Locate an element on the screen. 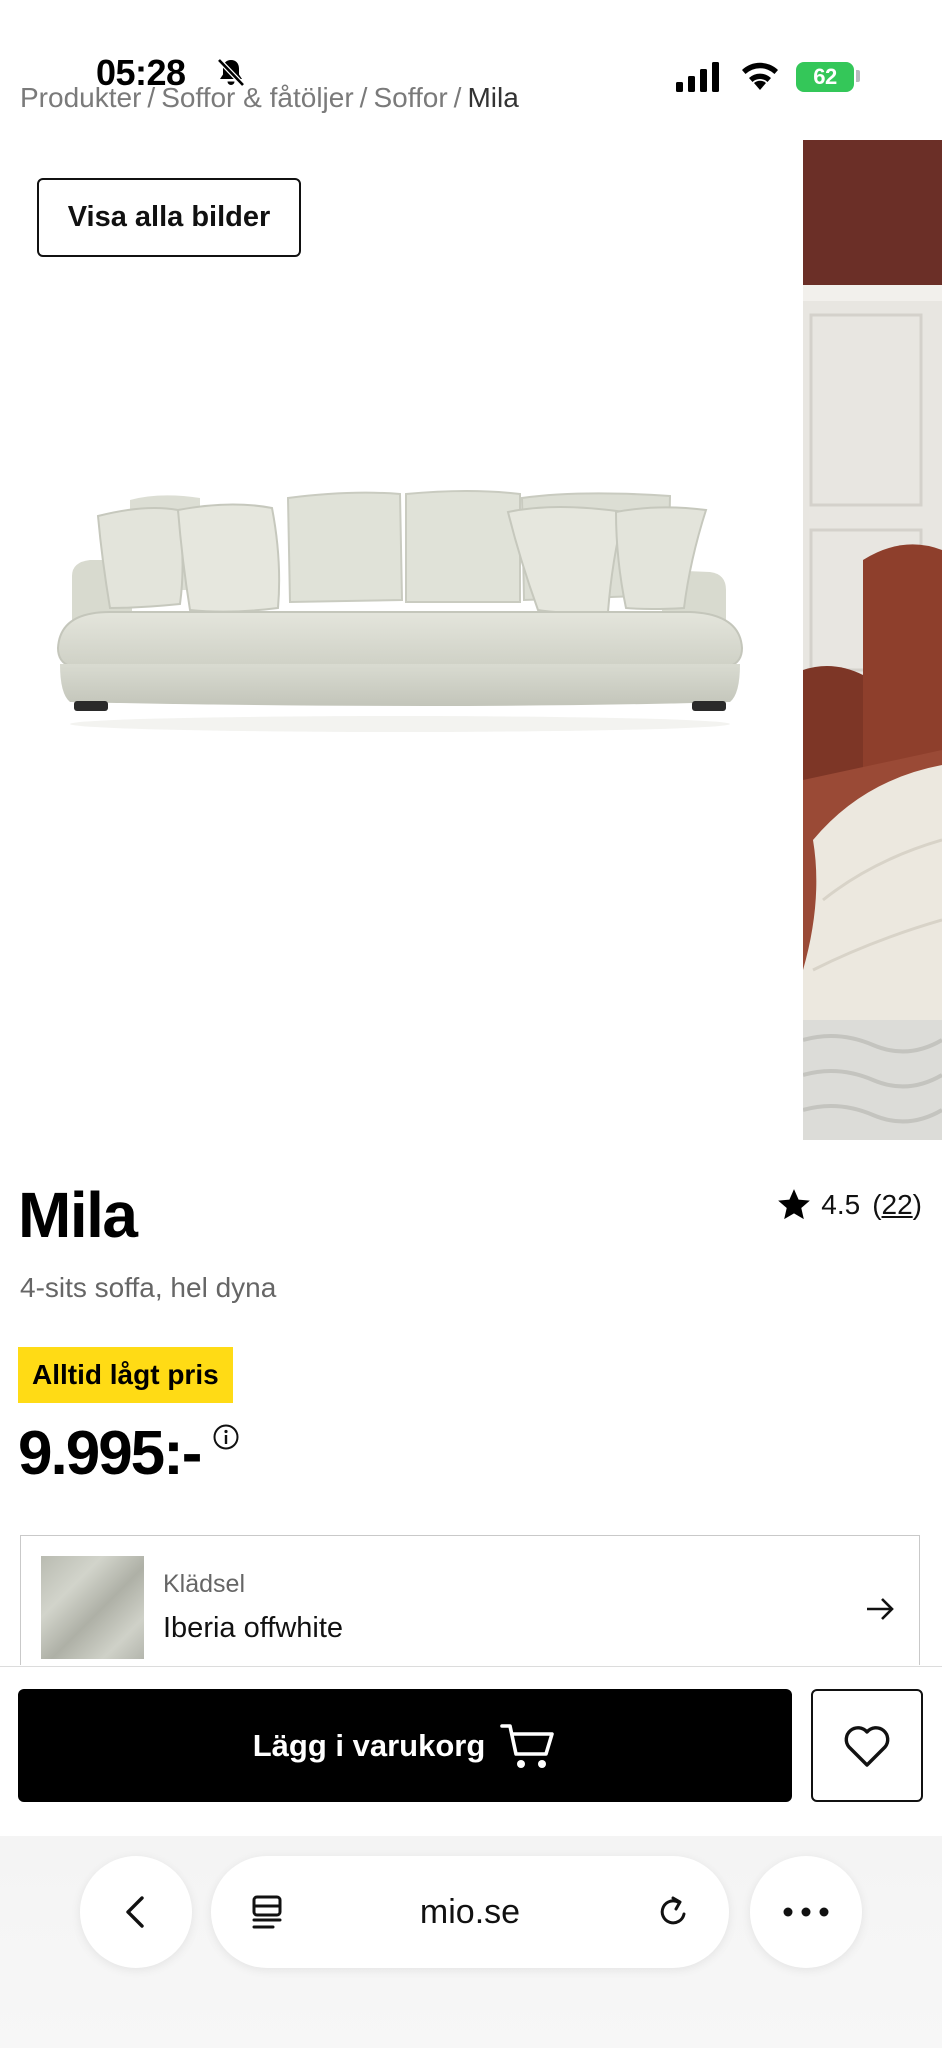  review-count-wrap: (22) is located at coordinates (897, 1205).